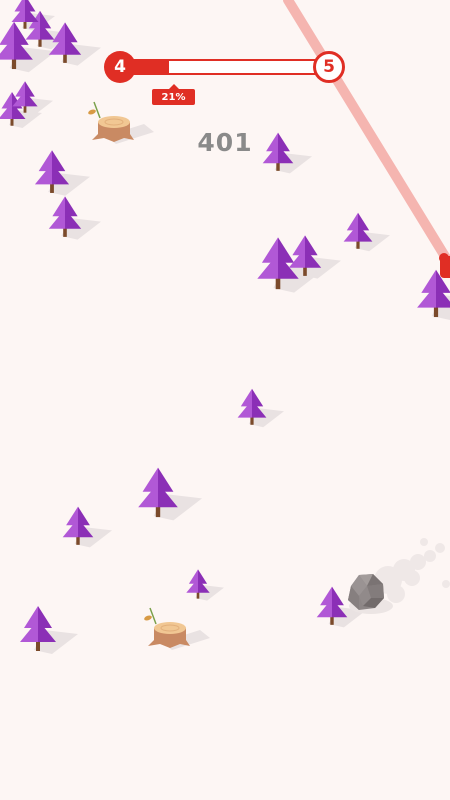 This screenshot has width=450, height=800. What do you see at coordinates (173, 94) in the screenshot?
I see `progress-percent-label: 21%` at bounding box center [173, 94].